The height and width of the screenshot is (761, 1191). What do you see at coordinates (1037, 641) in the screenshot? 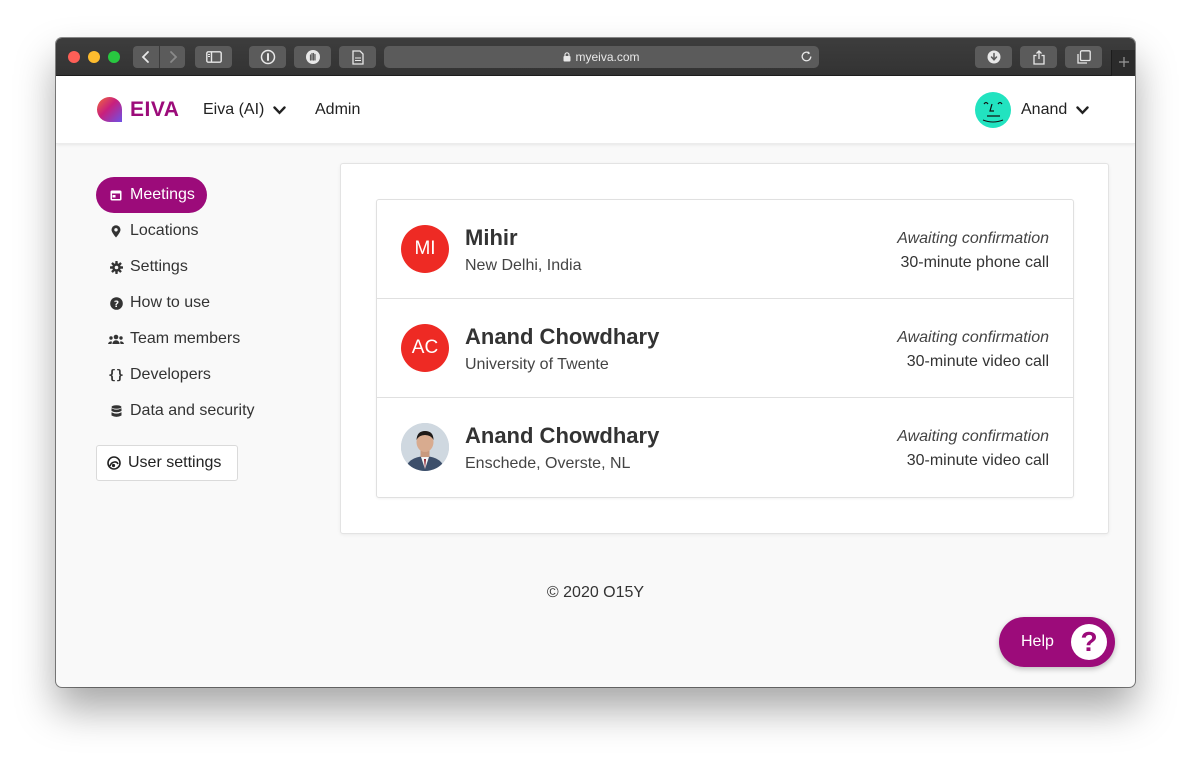
I see `help-label: Help` at bounding box center [1037, 641].